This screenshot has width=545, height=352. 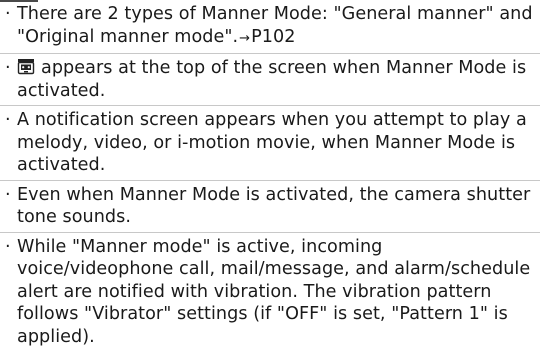 I want to click on page-reference: P102, so click(x=273, y=37).